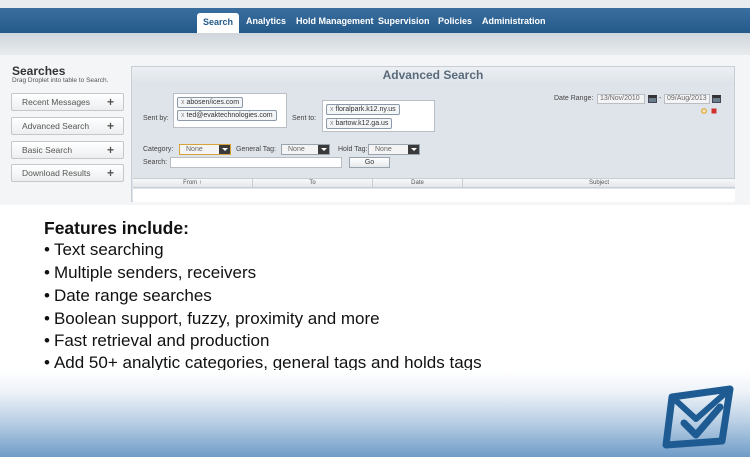  I want to click on download-results-button: Download Results +, so click(67, 173).